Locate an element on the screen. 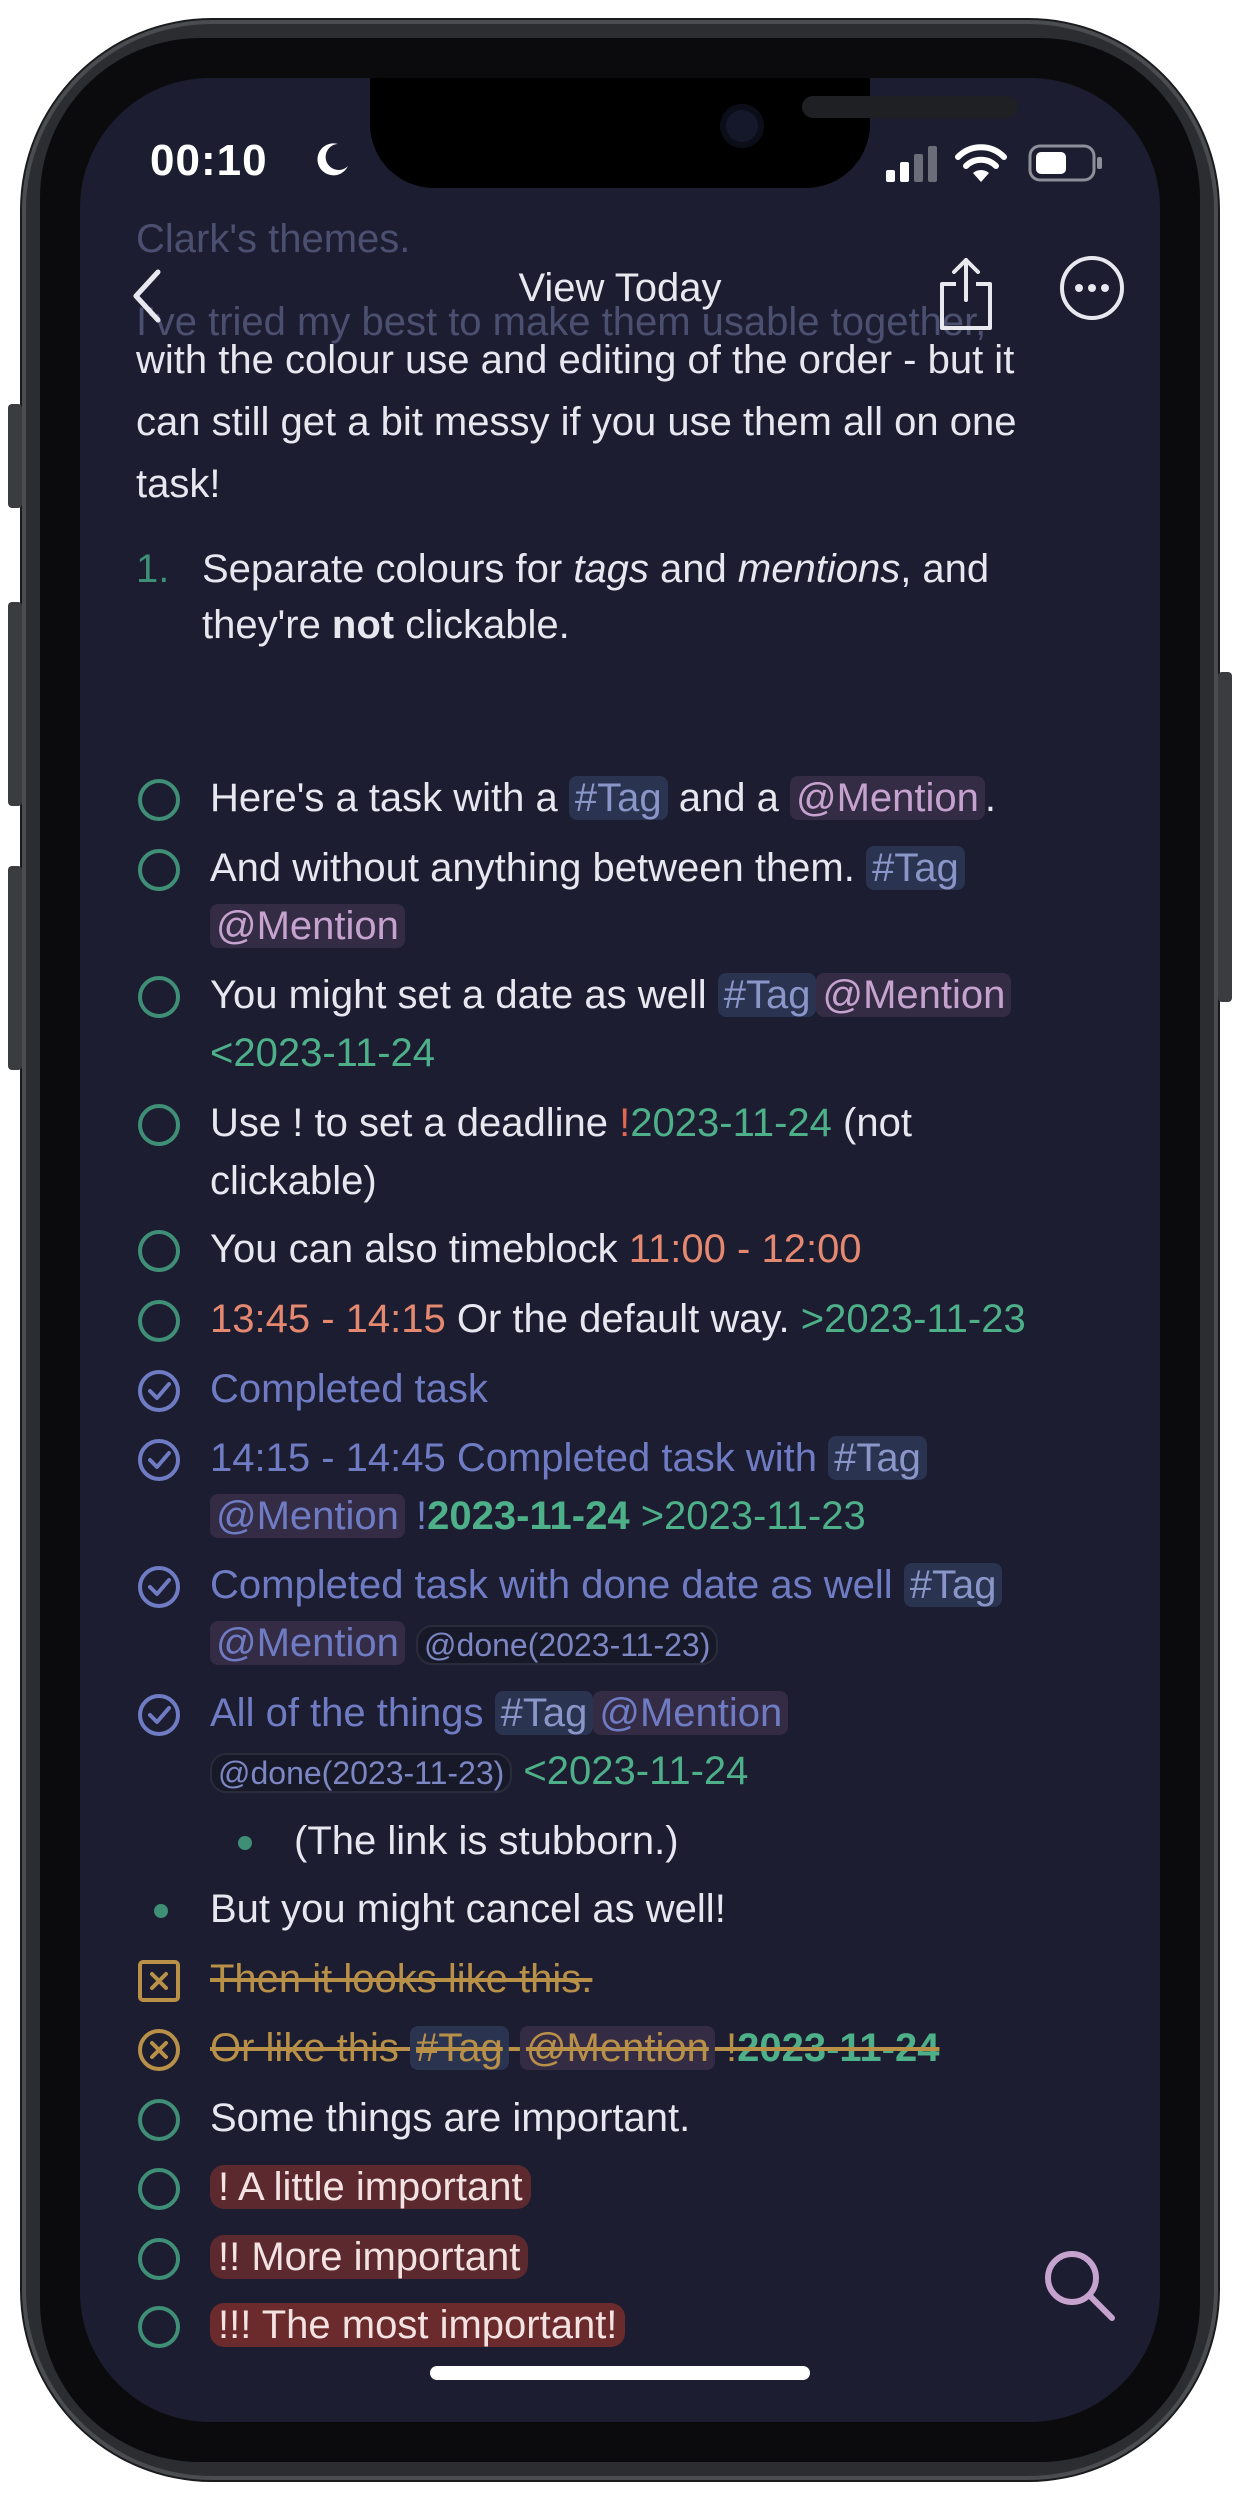  list-text: they're is located at coordinates (267, 625).